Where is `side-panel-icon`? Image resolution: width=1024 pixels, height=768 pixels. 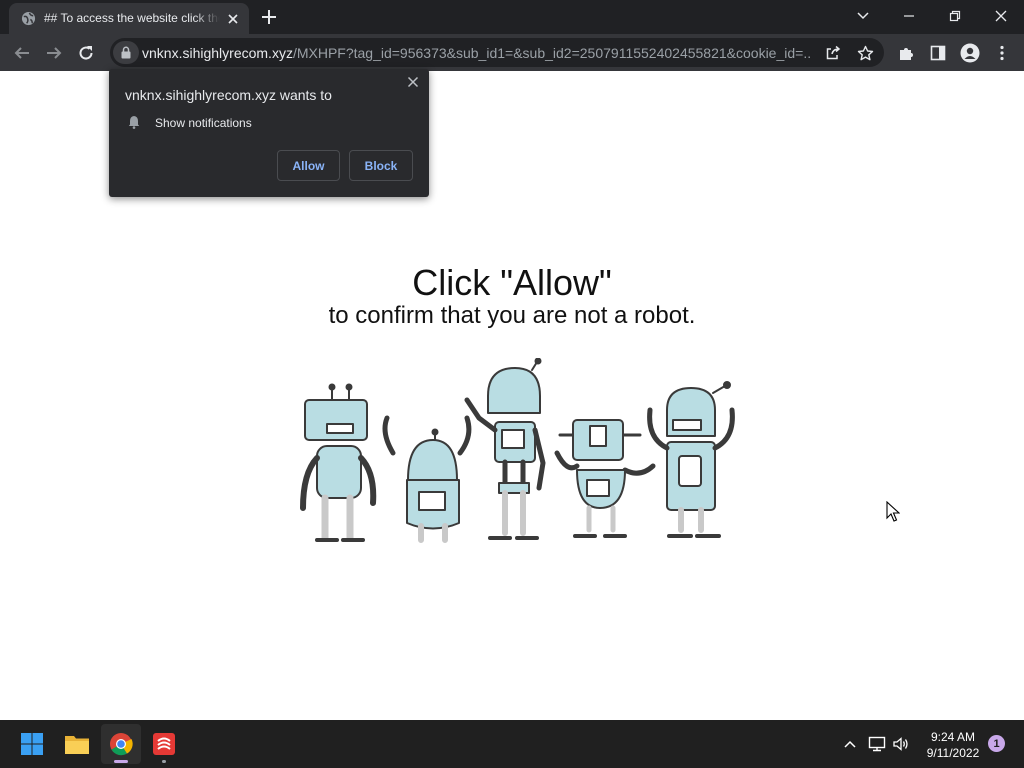
side-panel-icon is located at coordinates (938, 53).